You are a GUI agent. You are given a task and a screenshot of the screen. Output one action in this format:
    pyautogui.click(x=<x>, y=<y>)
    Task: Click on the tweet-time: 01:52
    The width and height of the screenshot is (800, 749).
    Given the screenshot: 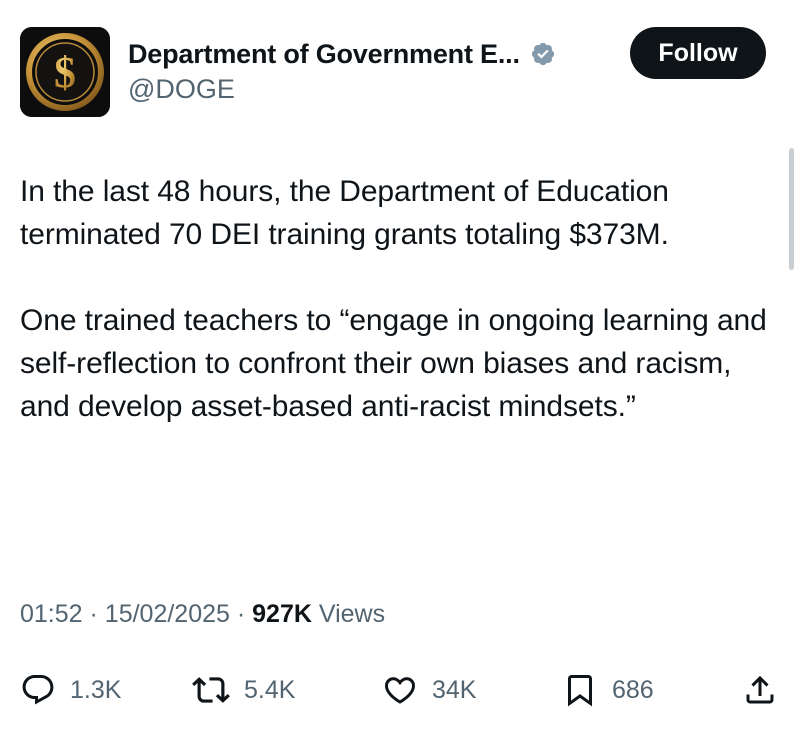 What is the action you would take?
    pyautogui.click(x=51, y=614)
    